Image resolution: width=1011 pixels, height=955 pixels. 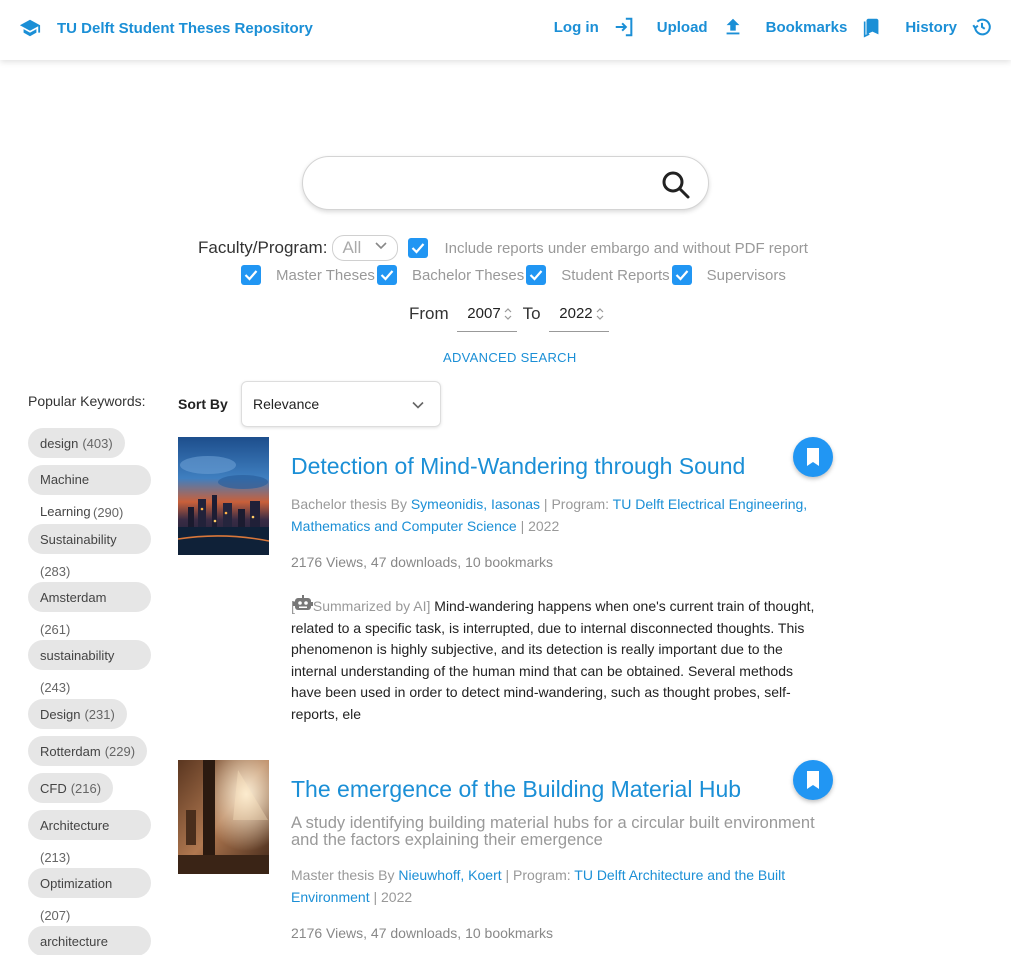 What do you see at coordinates (71, 788) in the screenshot?
I see `keyword-chip: CFD (216)` at bounding box center [71, 788].